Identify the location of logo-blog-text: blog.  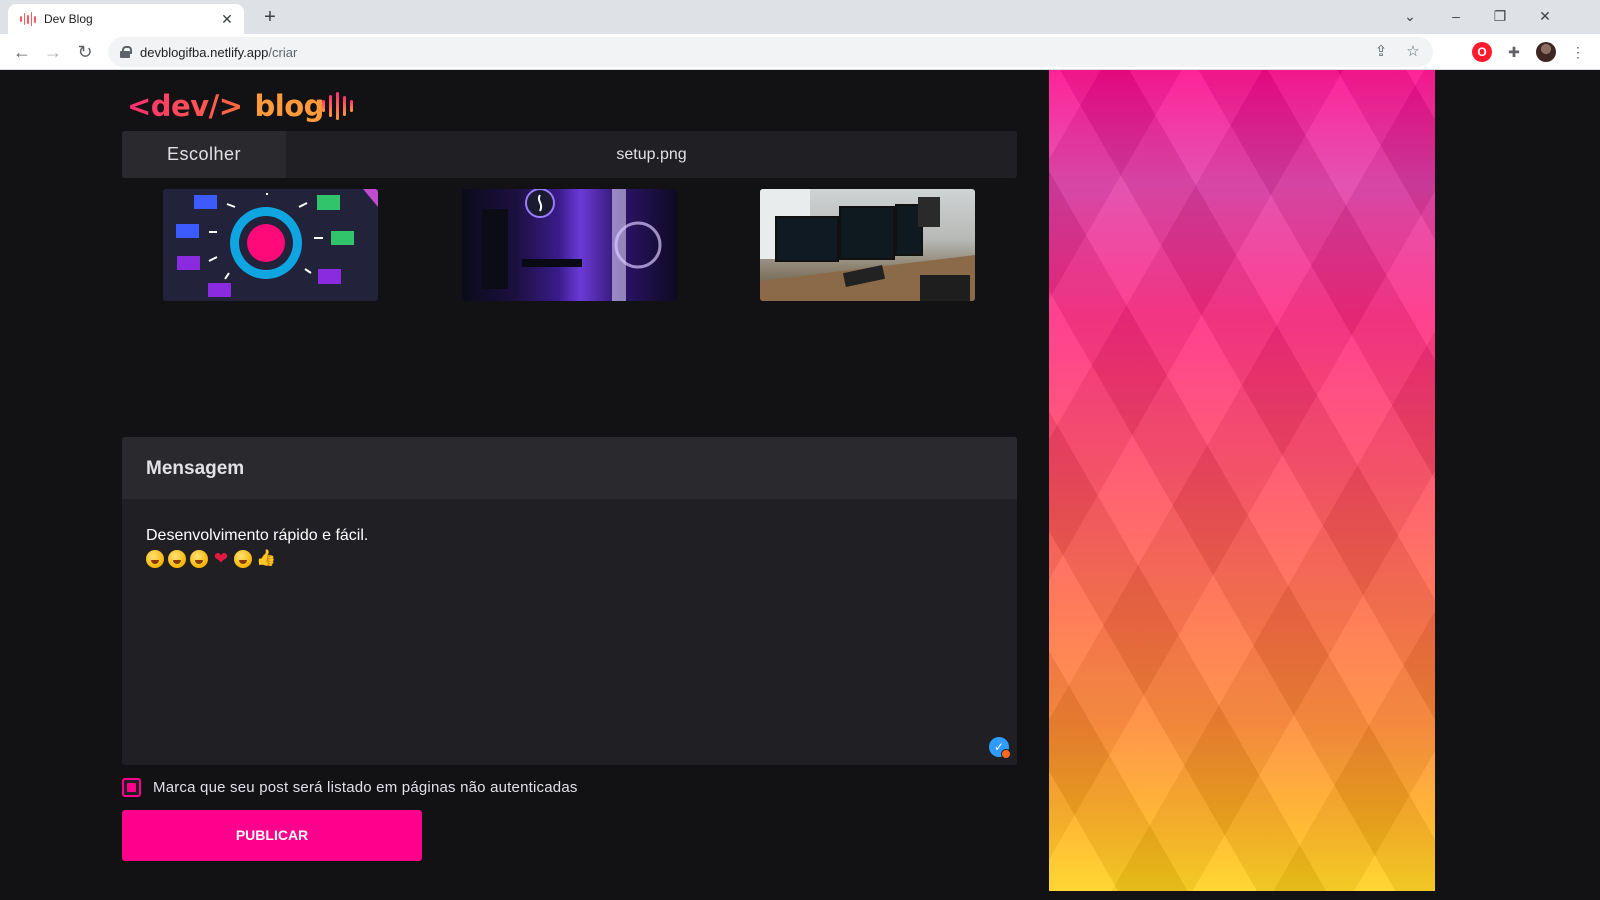
(289, 106).